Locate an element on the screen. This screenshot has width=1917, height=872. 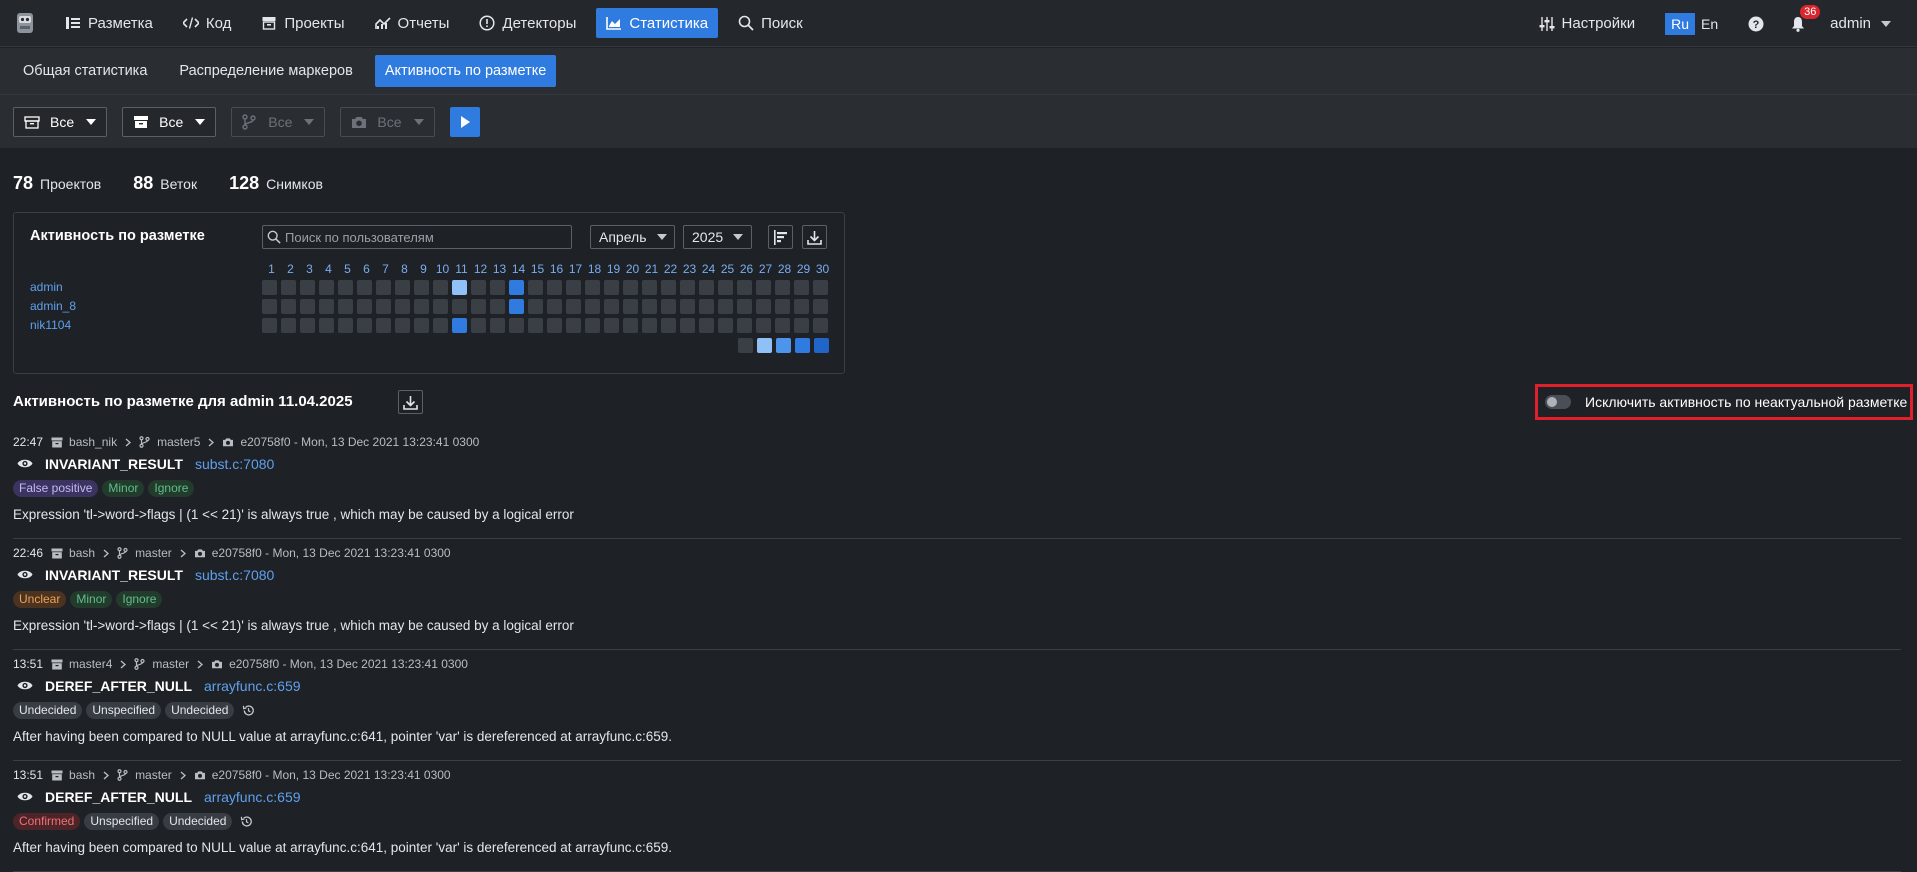
tab-markup-activity: Активность по разметке is located at coordinates (465, 71).